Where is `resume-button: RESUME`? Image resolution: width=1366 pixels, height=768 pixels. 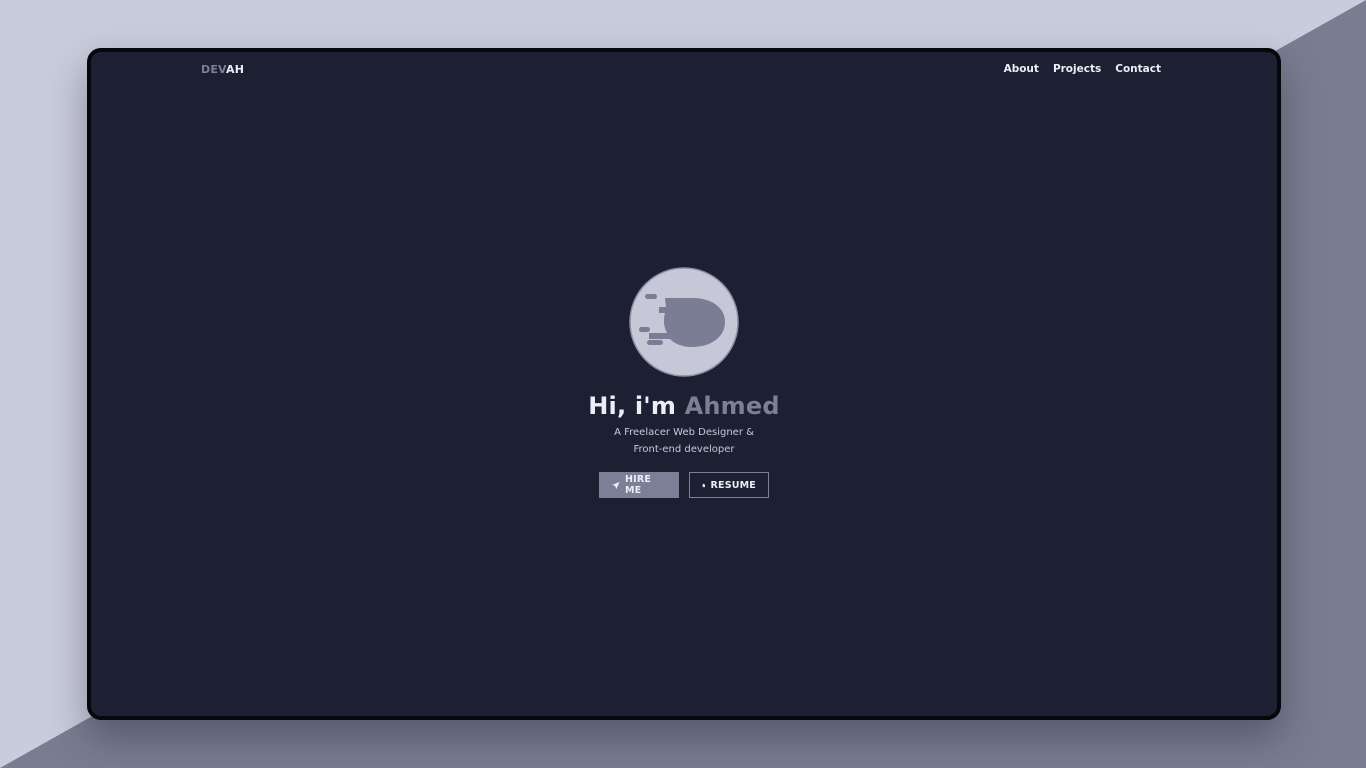
resume-button: RESUME is located at coordinates (729, 485).